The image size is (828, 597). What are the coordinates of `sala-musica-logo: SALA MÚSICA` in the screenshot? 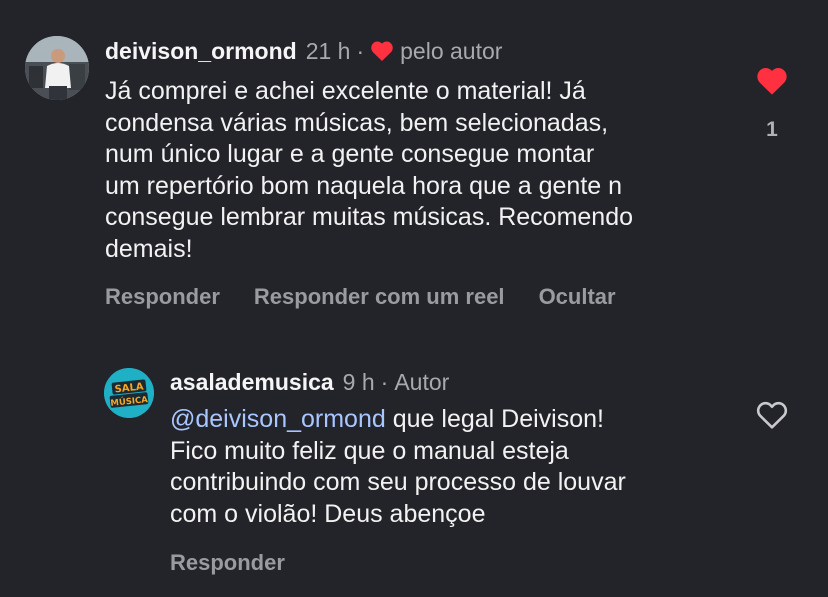 It's located at (129, 393).